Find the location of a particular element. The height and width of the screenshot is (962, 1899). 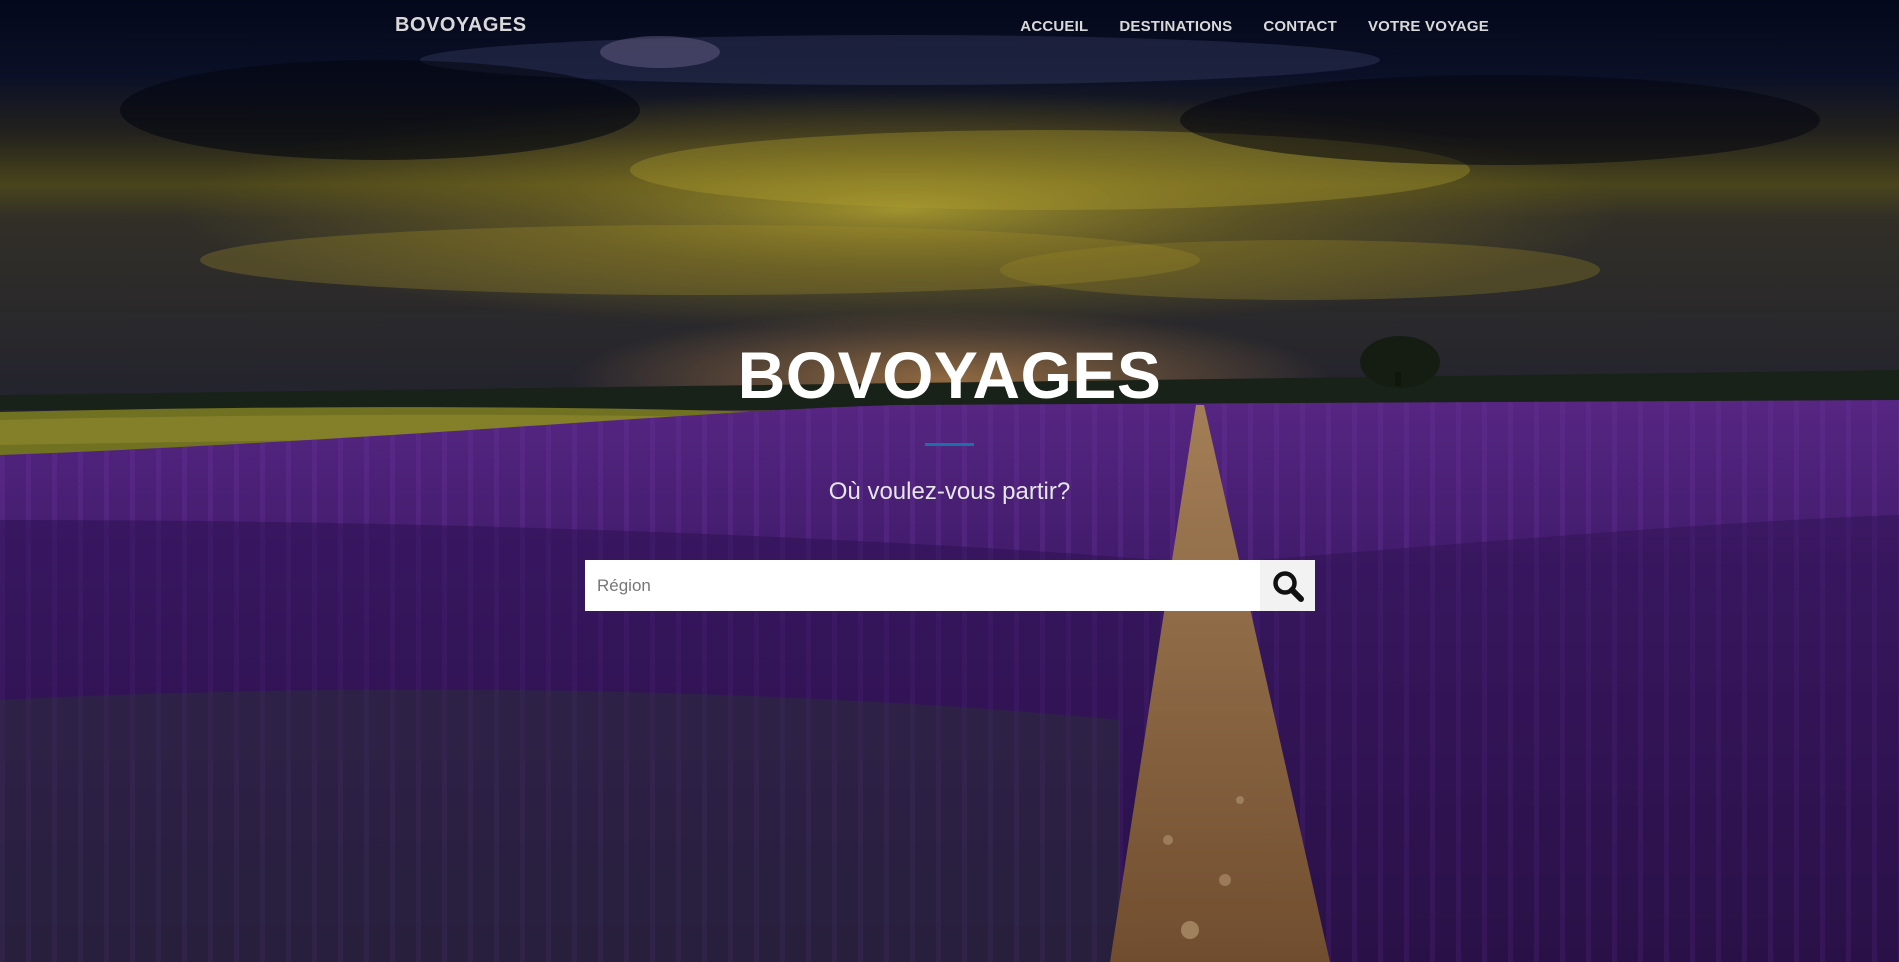

nav-link-accueil: ACCUEIL is located at coordinates (1054, 26).